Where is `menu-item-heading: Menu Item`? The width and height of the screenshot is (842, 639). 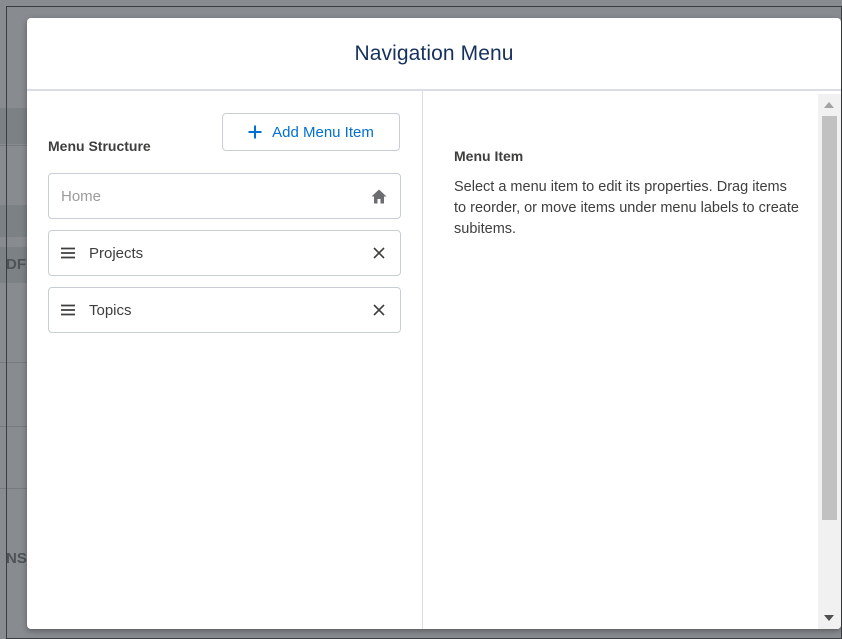
menu-item-heading: Menu Item is located at coordinates (489, 156).